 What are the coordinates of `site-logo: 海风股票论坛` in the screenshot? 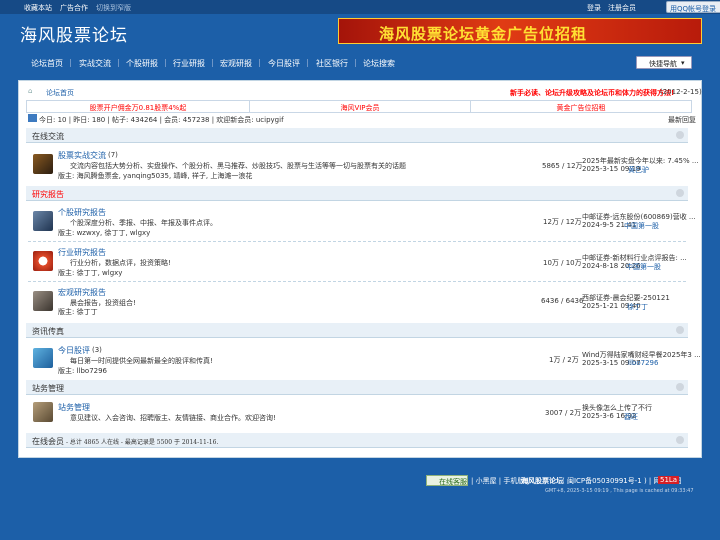 It's located at (74, 33).